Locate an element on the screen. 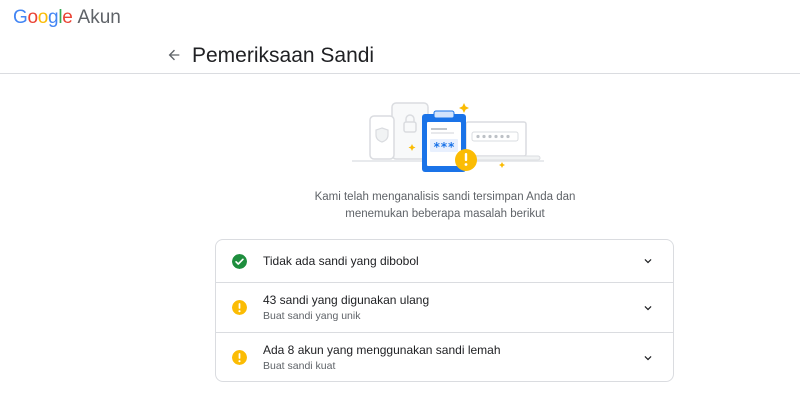 The image size is (800, 404). wordmark-letter: e is located at coordinates (67, 17).